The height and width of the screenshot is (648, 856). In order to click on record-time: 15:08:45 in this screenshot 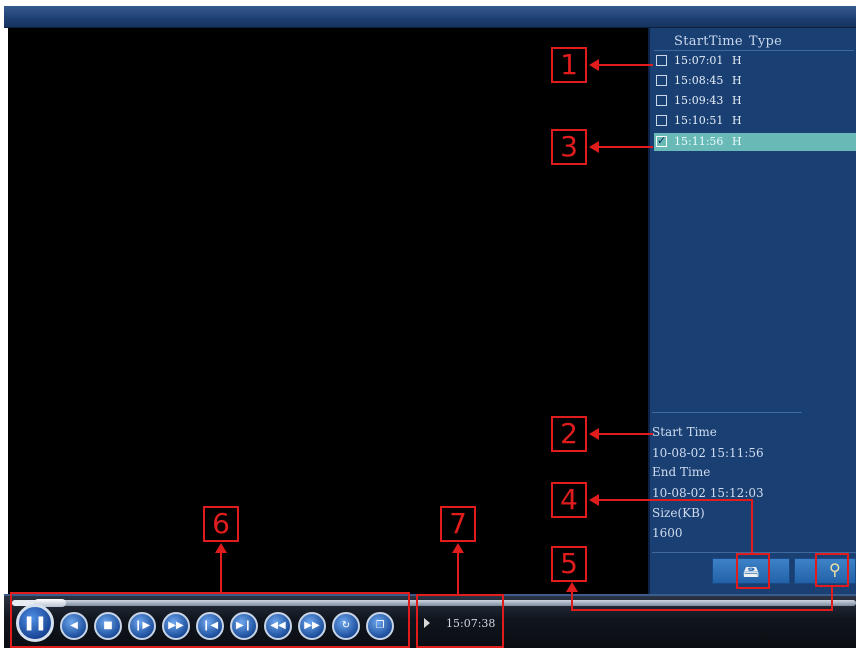, I will do `click(699, 80)`.